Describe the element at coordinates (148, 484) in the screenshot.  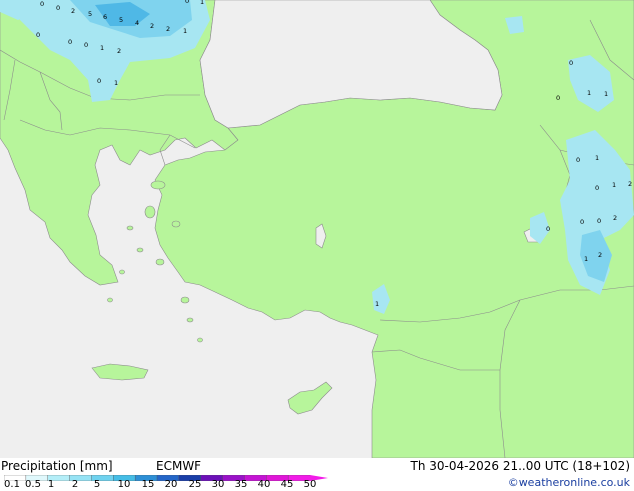
I see `scale-tick-label: 15` at that location.